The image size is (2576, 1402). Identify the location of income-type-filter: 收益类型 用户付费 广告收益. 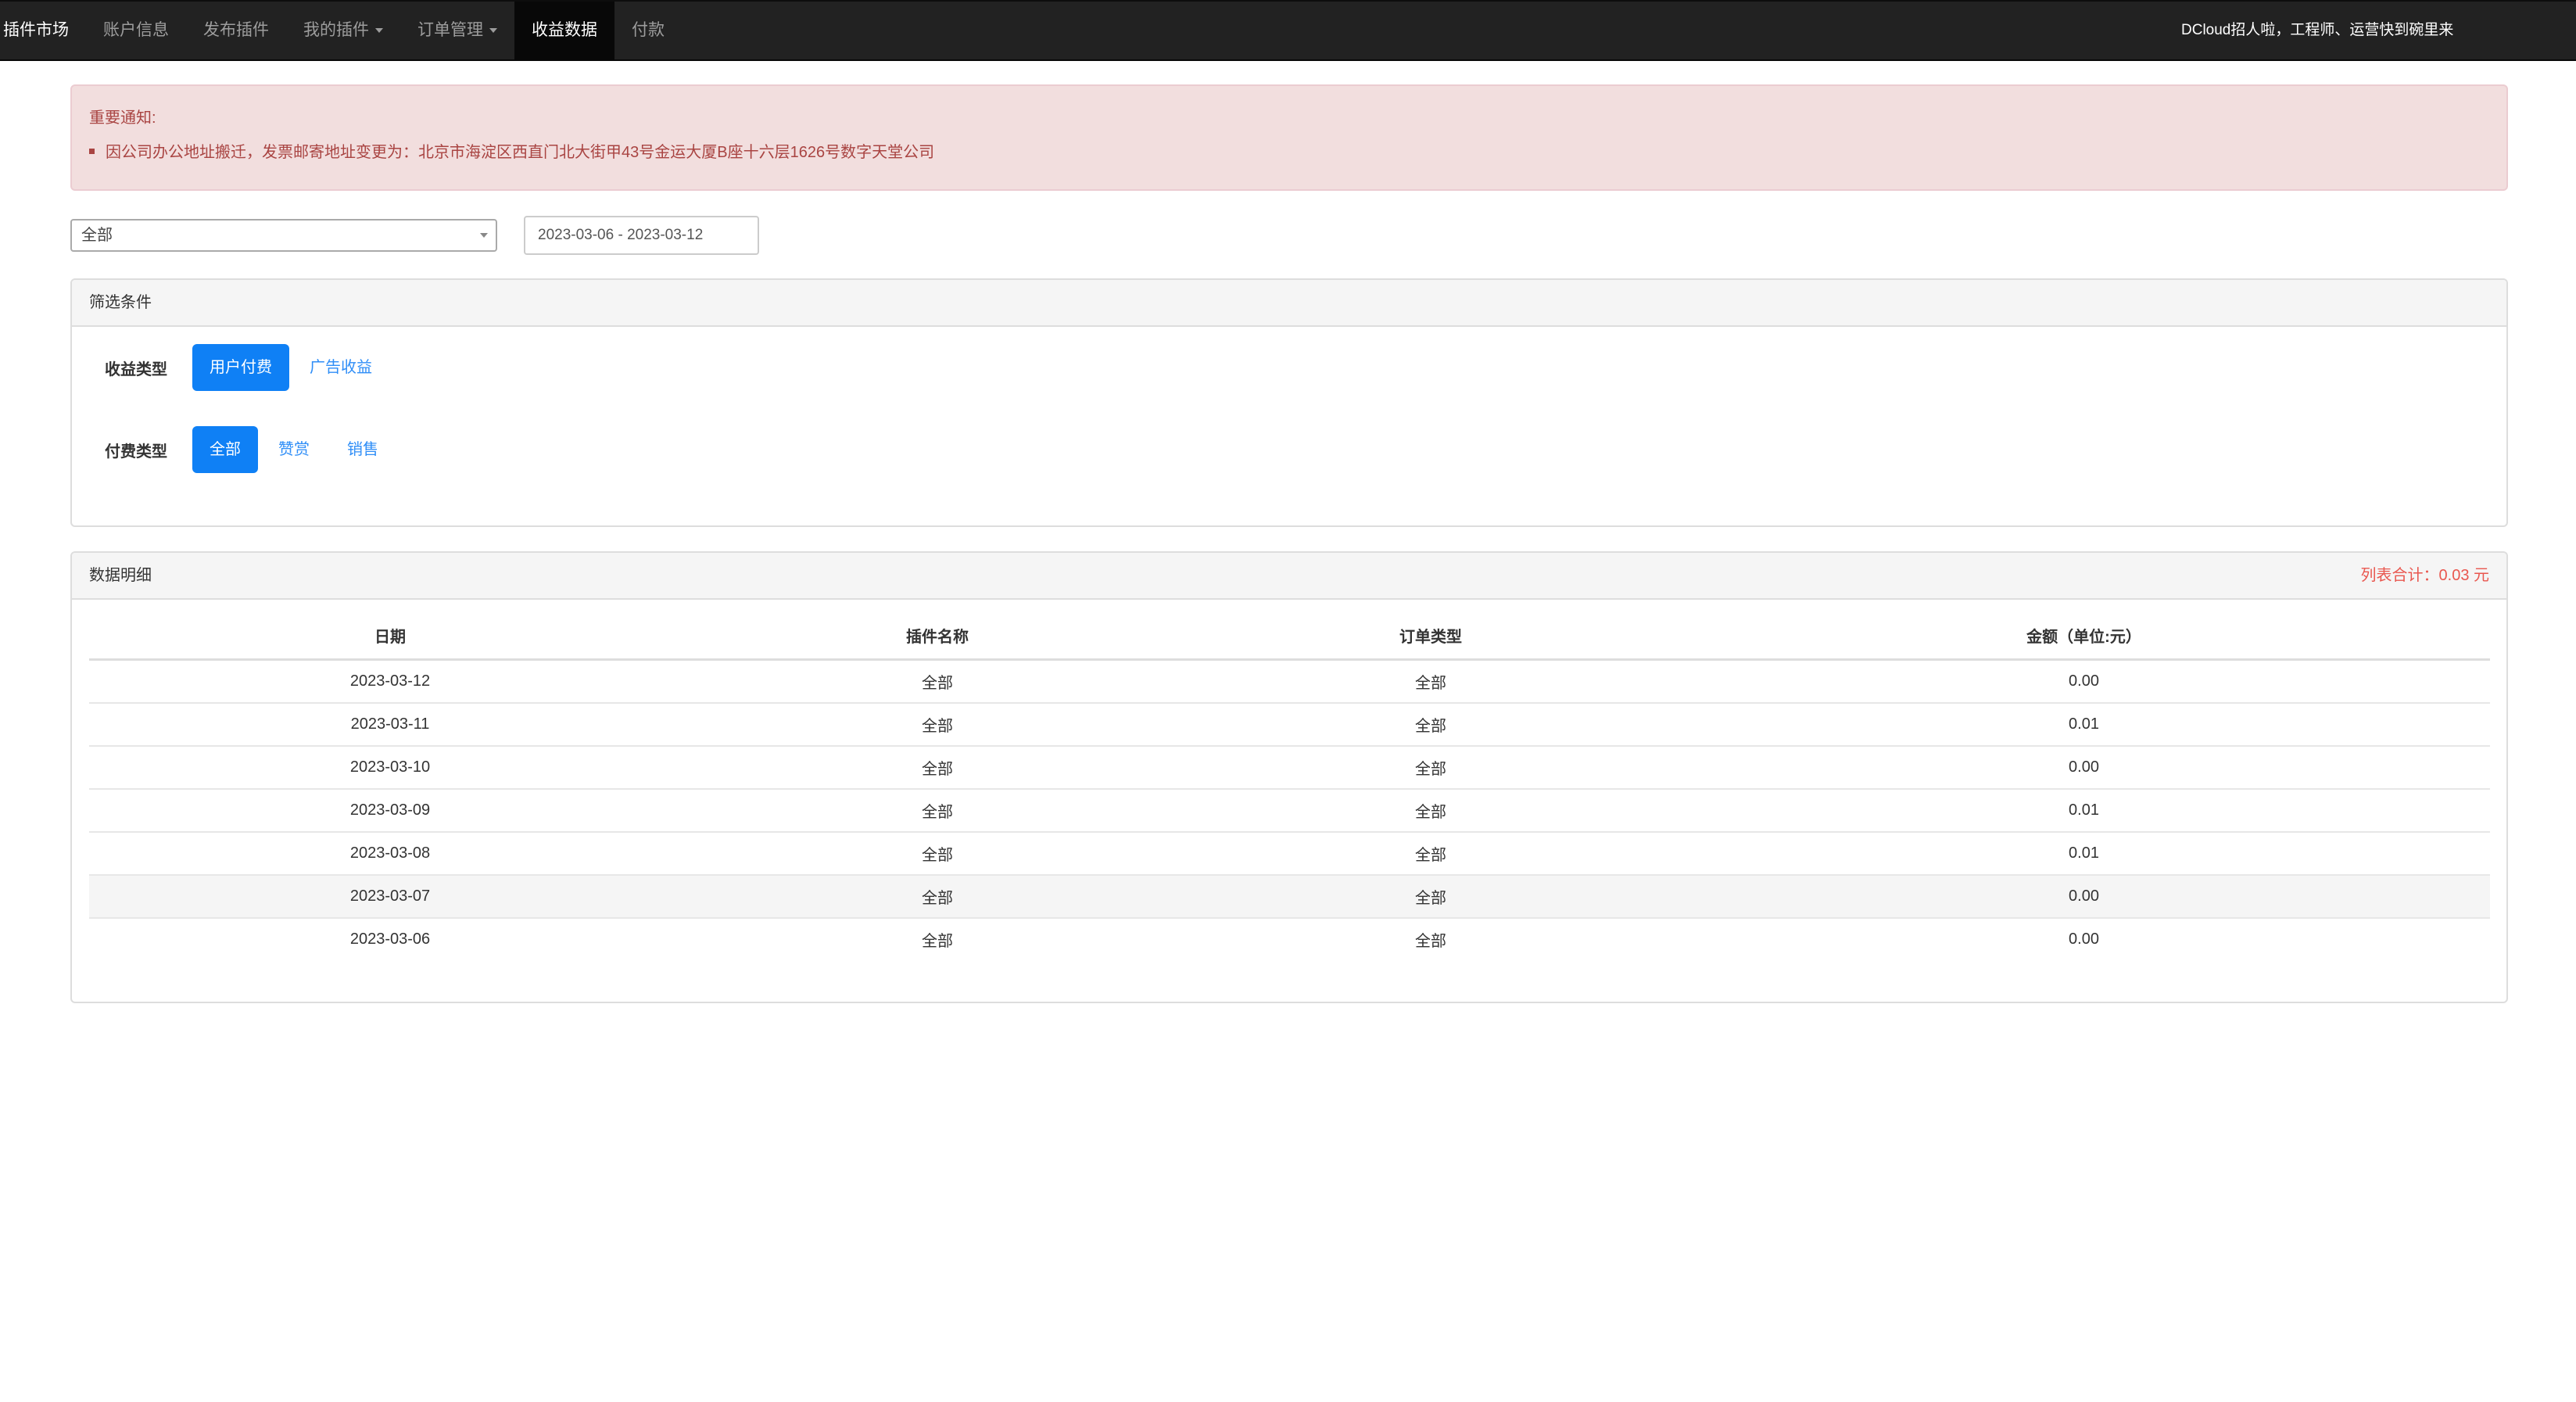
(248, 367).